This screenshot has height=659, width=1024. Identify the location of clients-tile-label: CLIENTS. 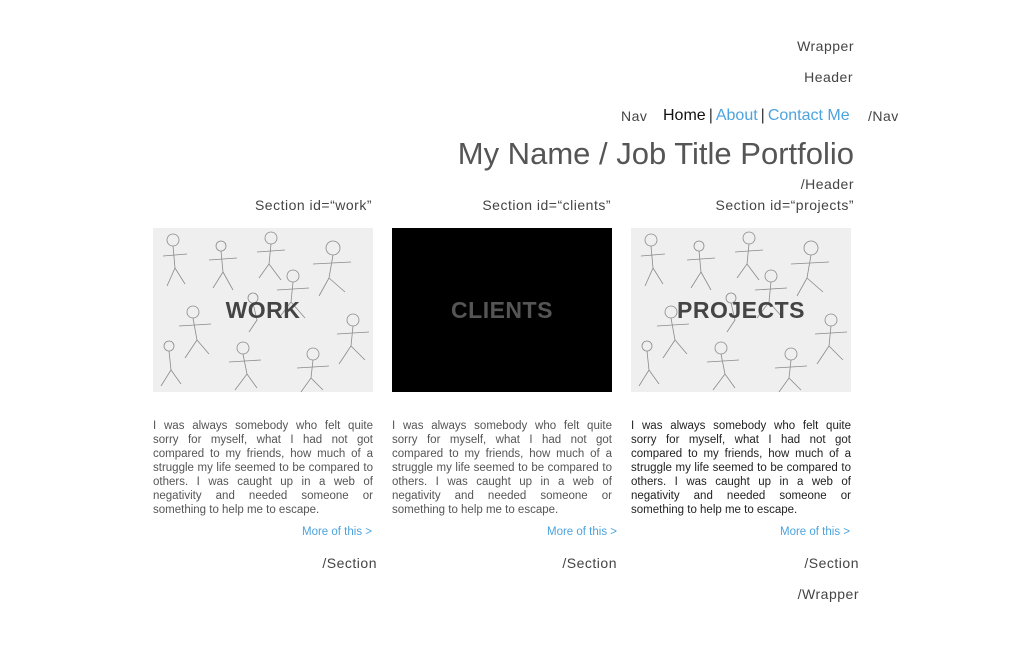
(502, 309).